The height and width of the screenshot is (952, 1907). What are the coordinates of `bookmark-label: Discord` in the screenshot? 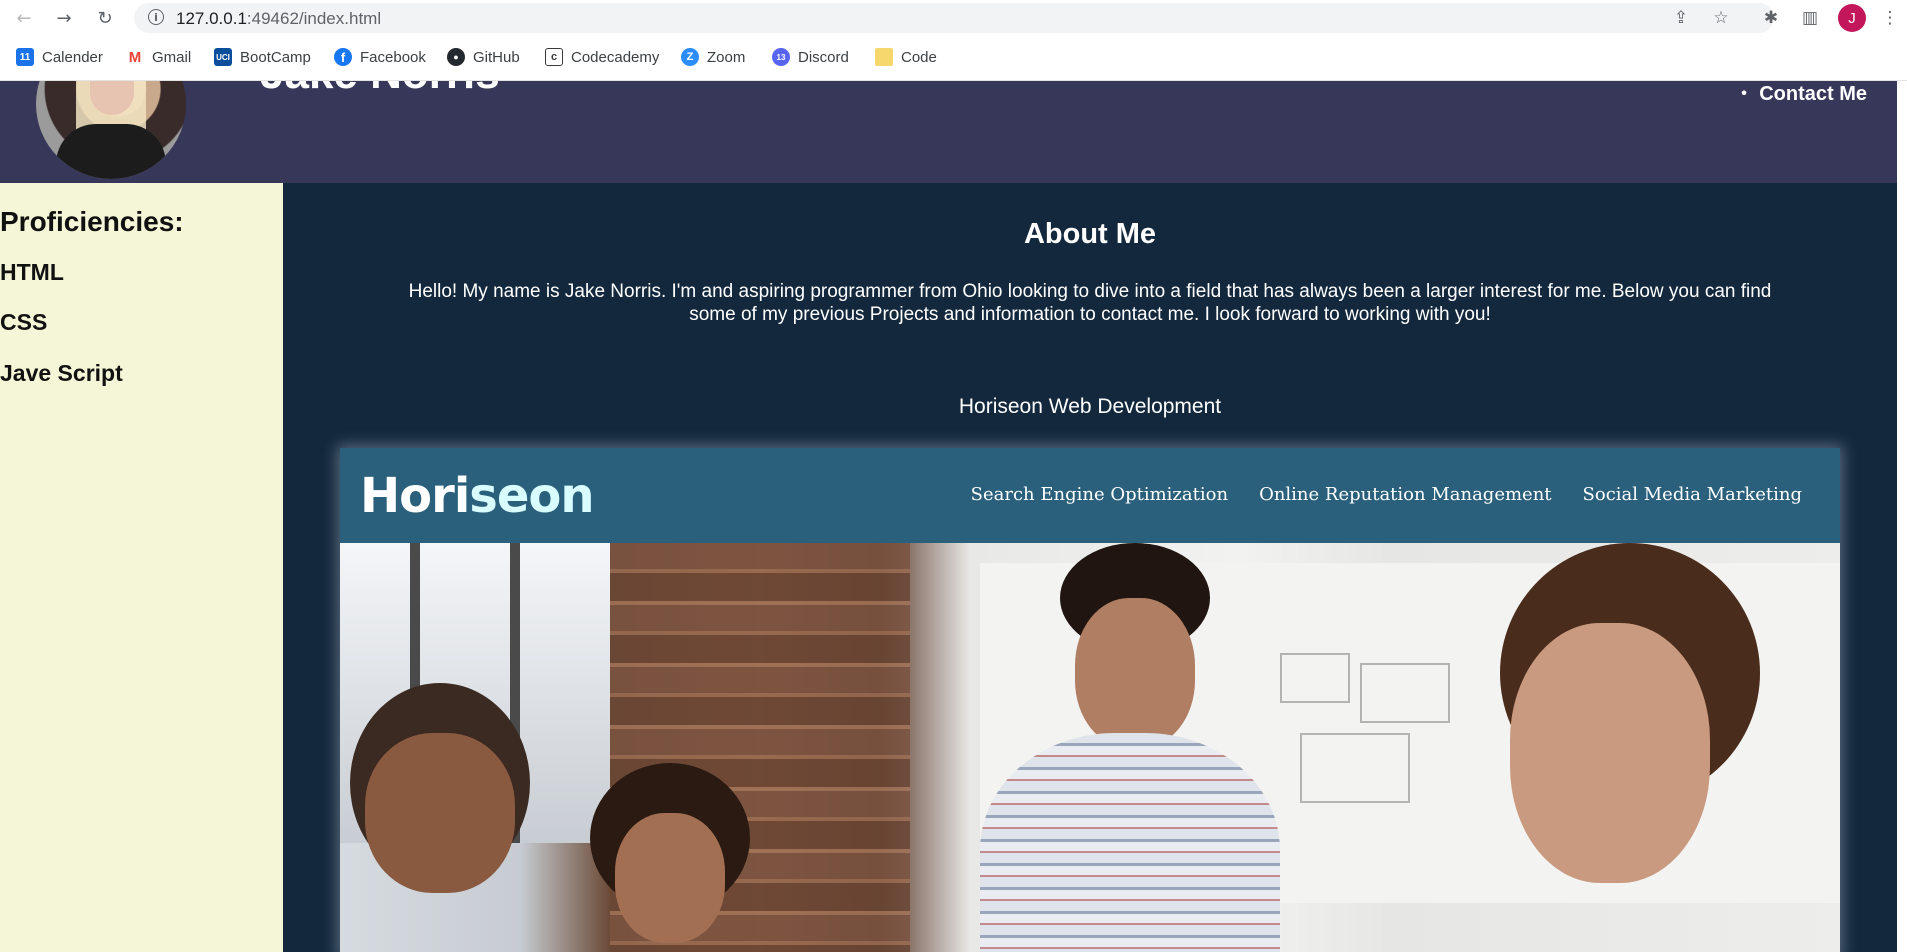 It's located at (823, 57).